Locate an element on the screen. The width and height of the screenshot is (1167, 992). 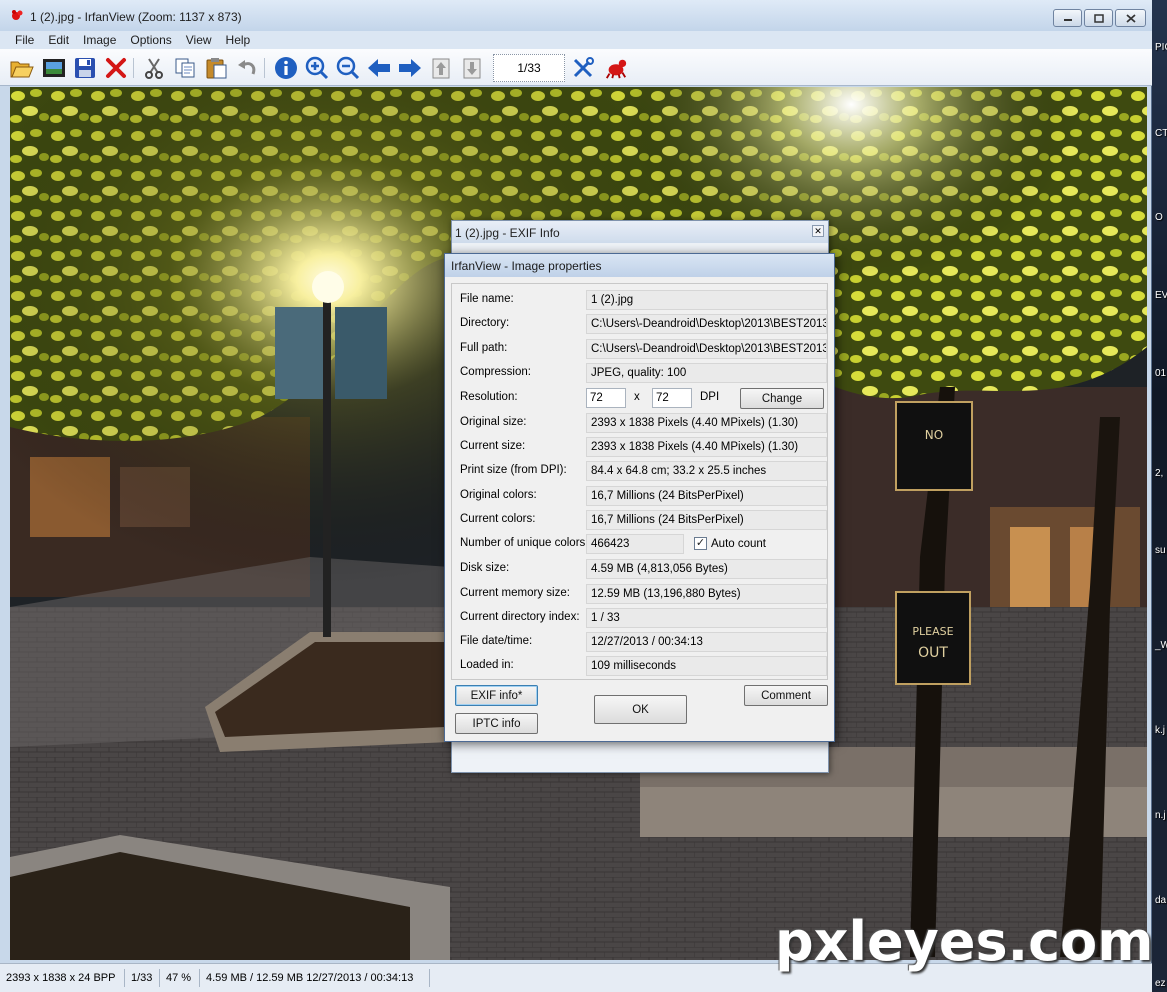
file-date-value: 12/27/2013 / 00:34:13 is located at coordinates (706, 642).